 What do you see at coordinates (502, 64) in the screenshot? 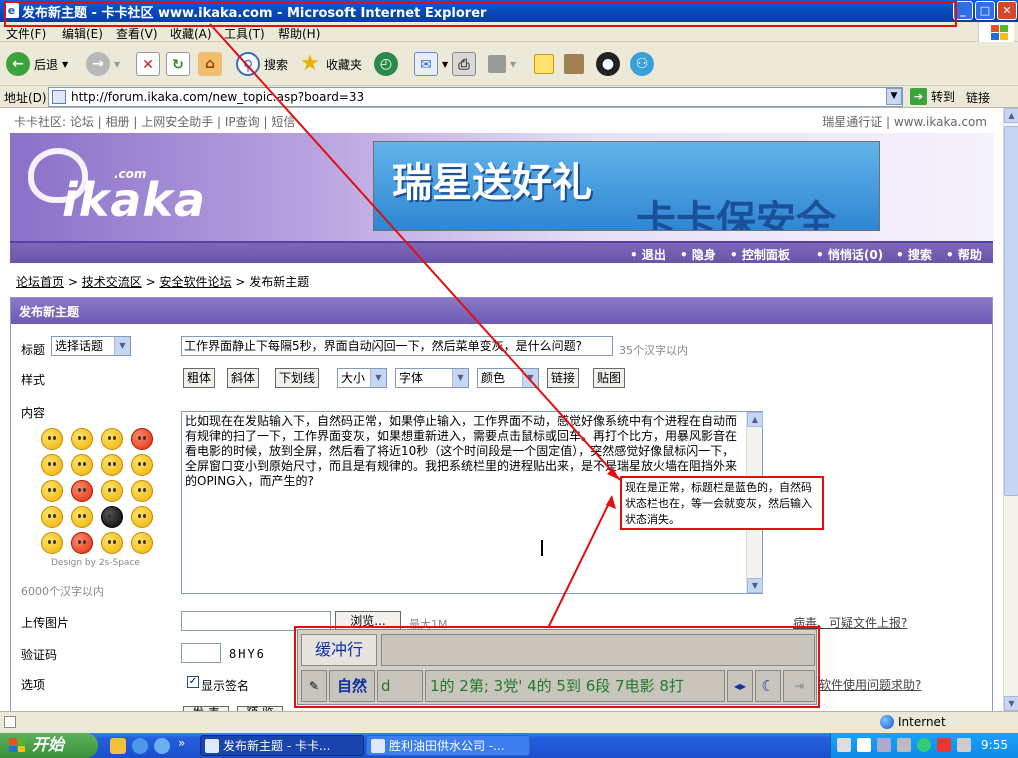
I see `edit-button: ▼` at bounding box center [502, 64].